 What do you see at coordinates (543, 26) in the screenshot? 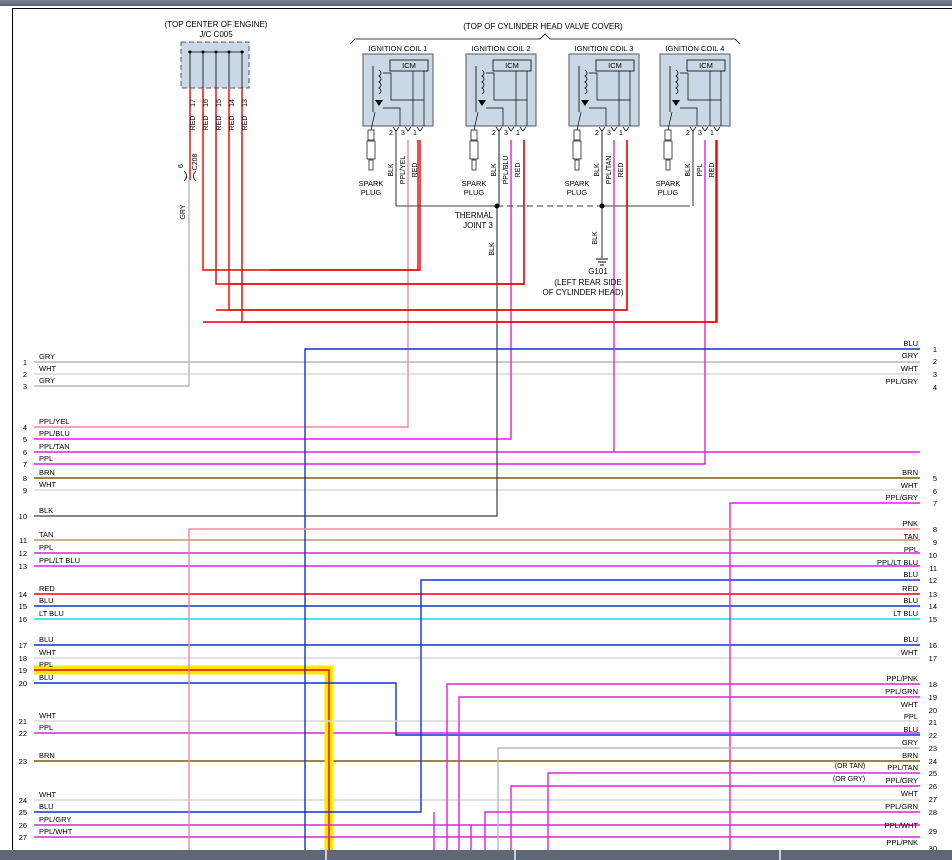
I see `coil-location-label: (TOP OF CYLINDER HEAD VALVE COVER)` at bounding box center [543, 26].